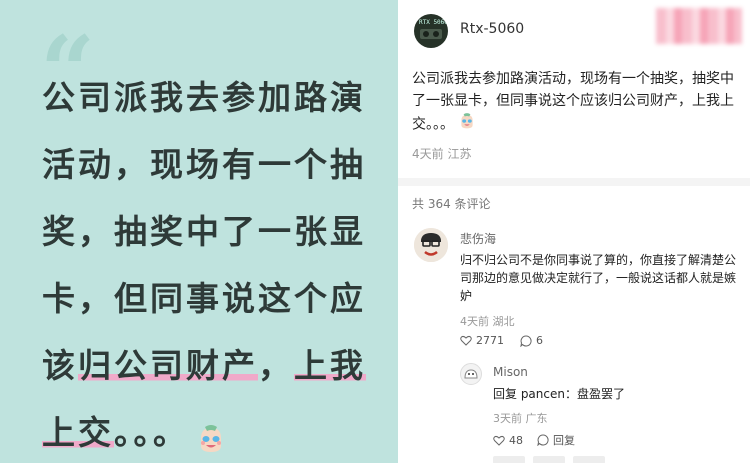 This screenshot has height=463, width=750. What do you see at coordinates (520, 418) in the screenshot?
I see `reply-meta: 3天前 广东` at bounding box center [520, 418].